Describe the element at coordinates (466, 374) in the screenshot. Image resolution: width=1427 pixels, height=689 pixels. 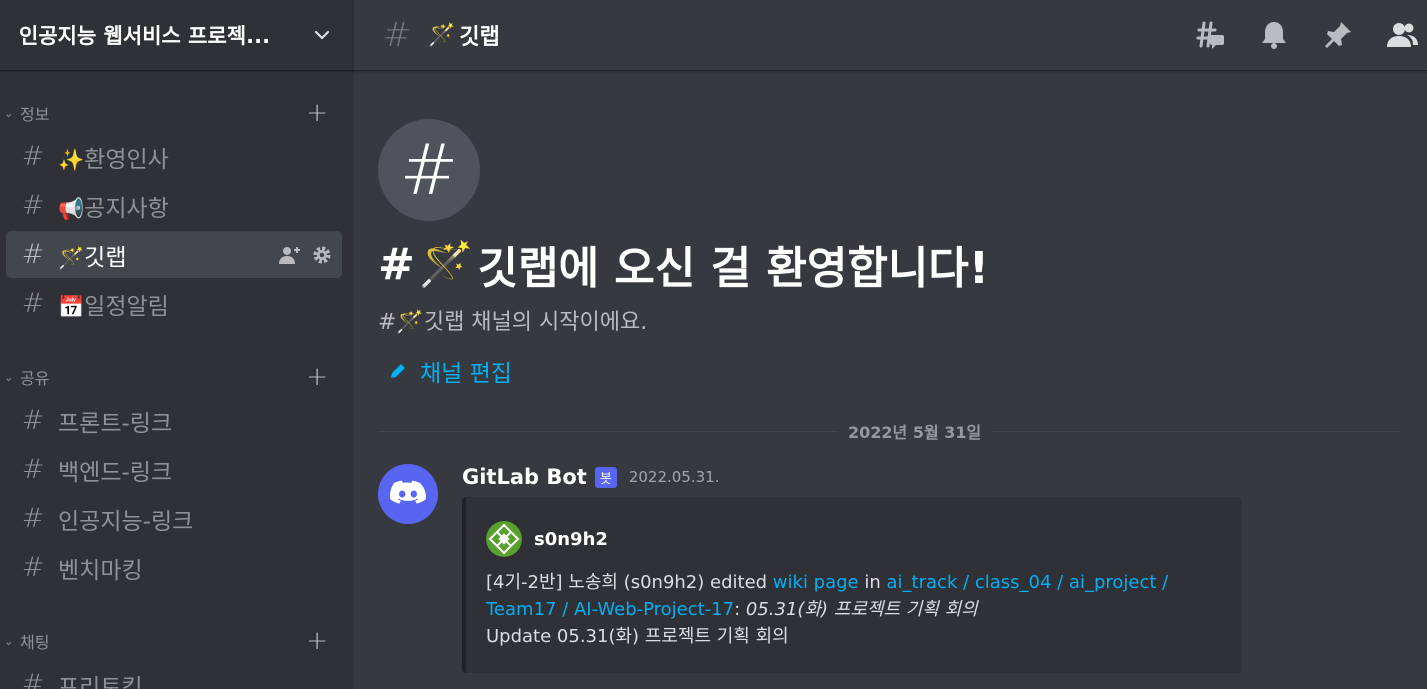
I see `edit-channel-label: 채널 편집` at that location.